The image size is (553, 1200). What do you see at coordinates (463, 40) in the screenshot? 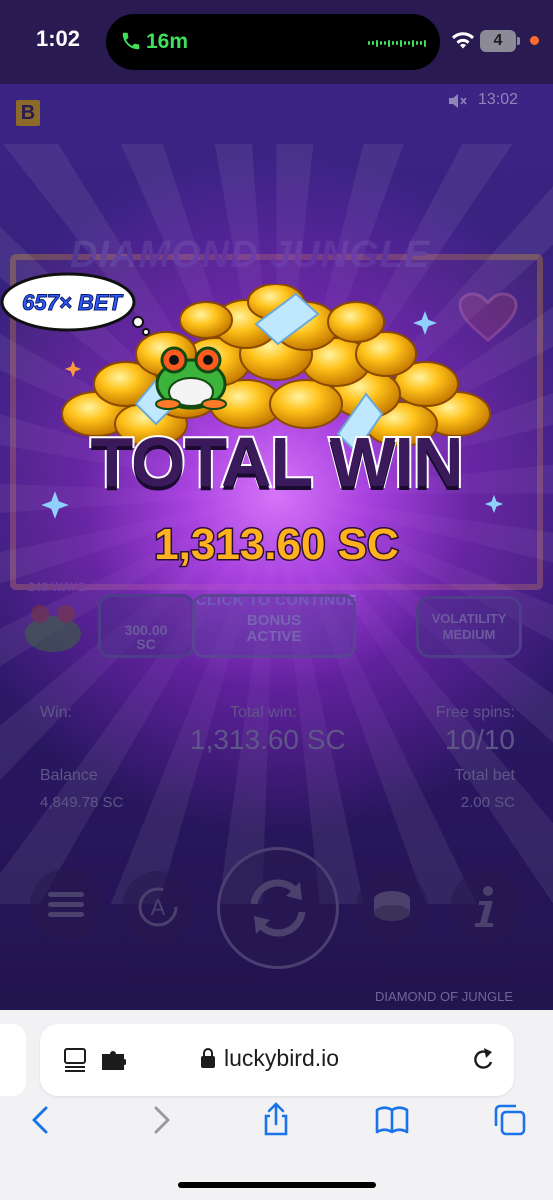
I see `wifi-icon` at bounding box center [463, 40].